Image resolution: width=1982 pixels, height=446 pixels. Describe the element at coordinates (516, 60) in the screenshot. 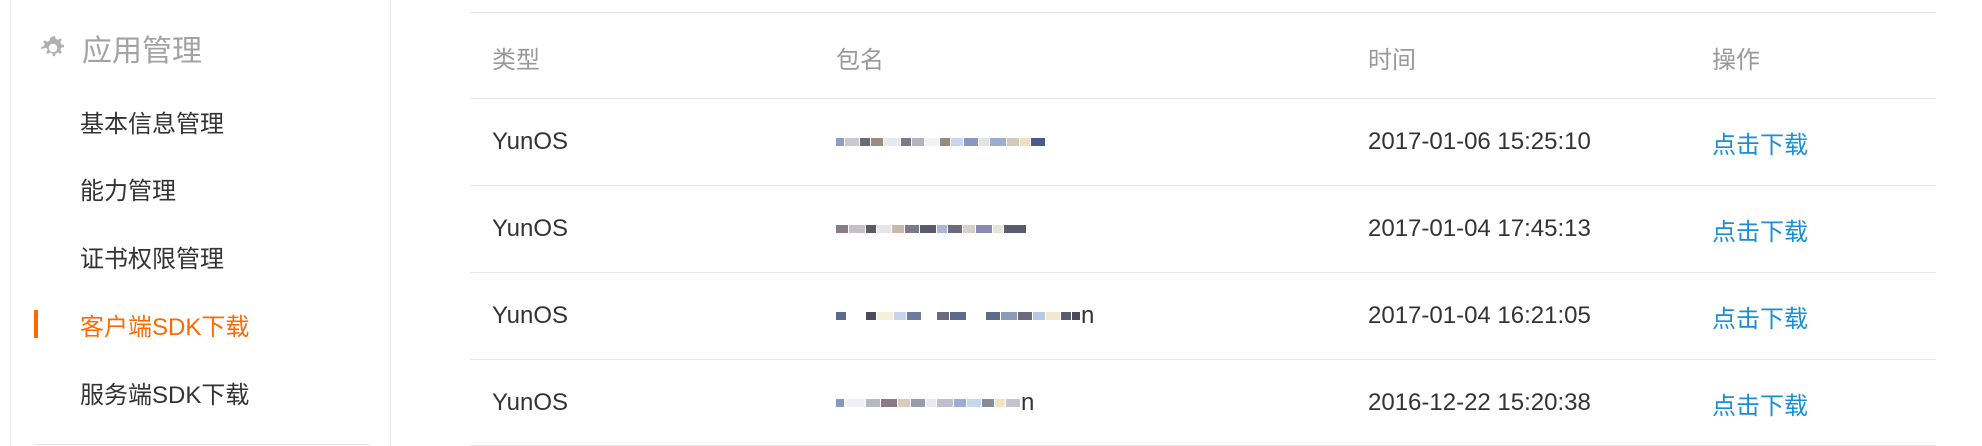

I see `column-header-type: 类型` at that location.